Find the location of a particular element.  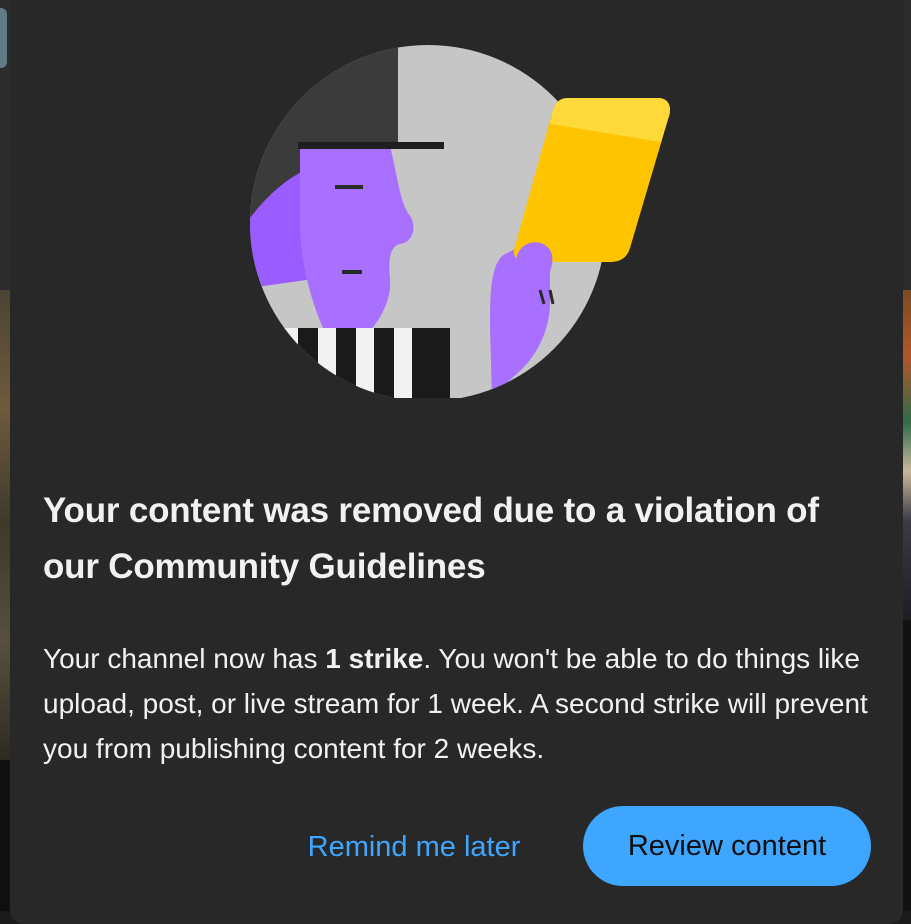

body-text-start: Your channel now has is located at coordinates (184, 658).